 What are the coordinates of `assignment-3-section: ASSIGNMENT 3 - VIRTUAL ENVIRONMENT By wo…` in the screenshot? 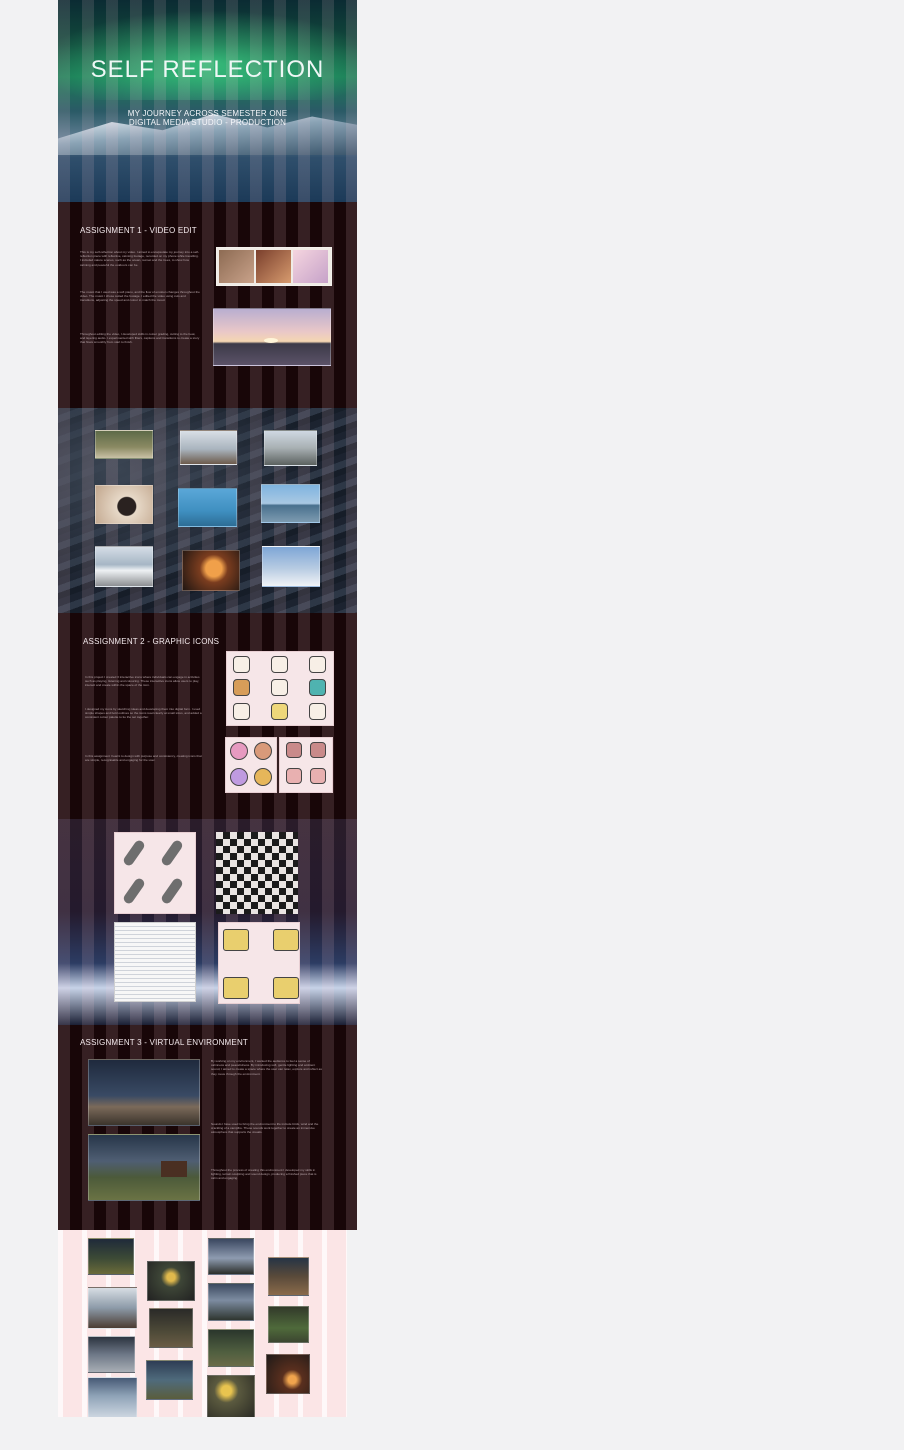 It's located at (207, 1127).